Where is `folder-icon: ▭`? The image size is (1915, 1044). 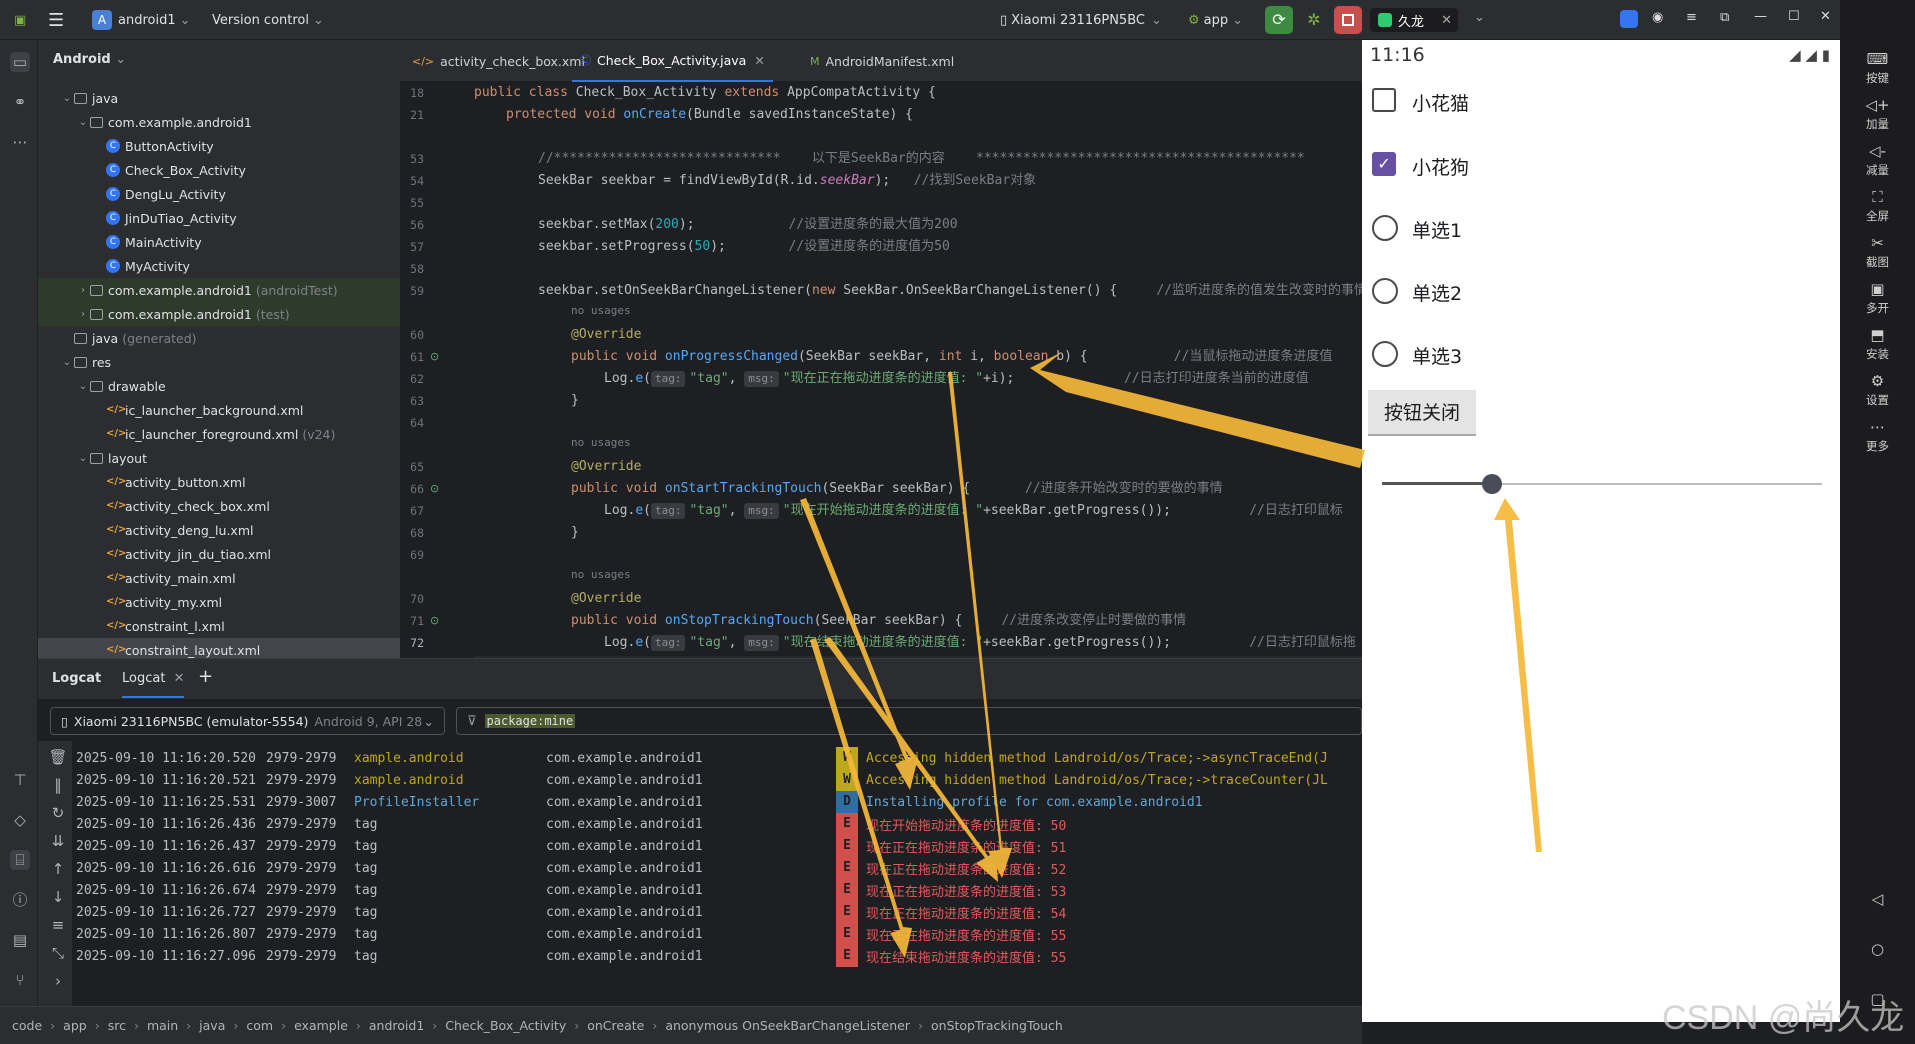
folder-icon: ▭ is located at coordinates (20, 62).